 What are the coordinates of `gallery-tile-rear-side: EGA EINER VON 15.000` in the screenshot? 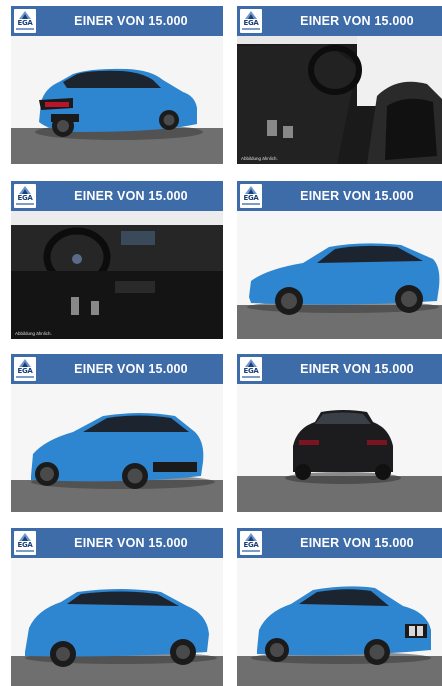 It's located at (117, 607).